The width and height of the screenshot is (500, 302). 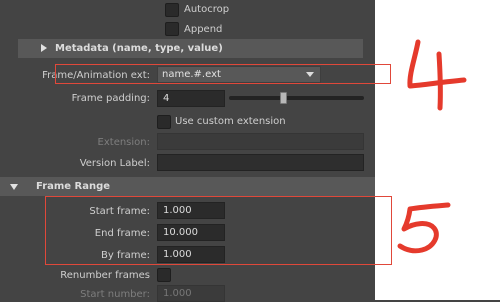 I want to click on expand-arrow-icon, so click(x=44, y=48).